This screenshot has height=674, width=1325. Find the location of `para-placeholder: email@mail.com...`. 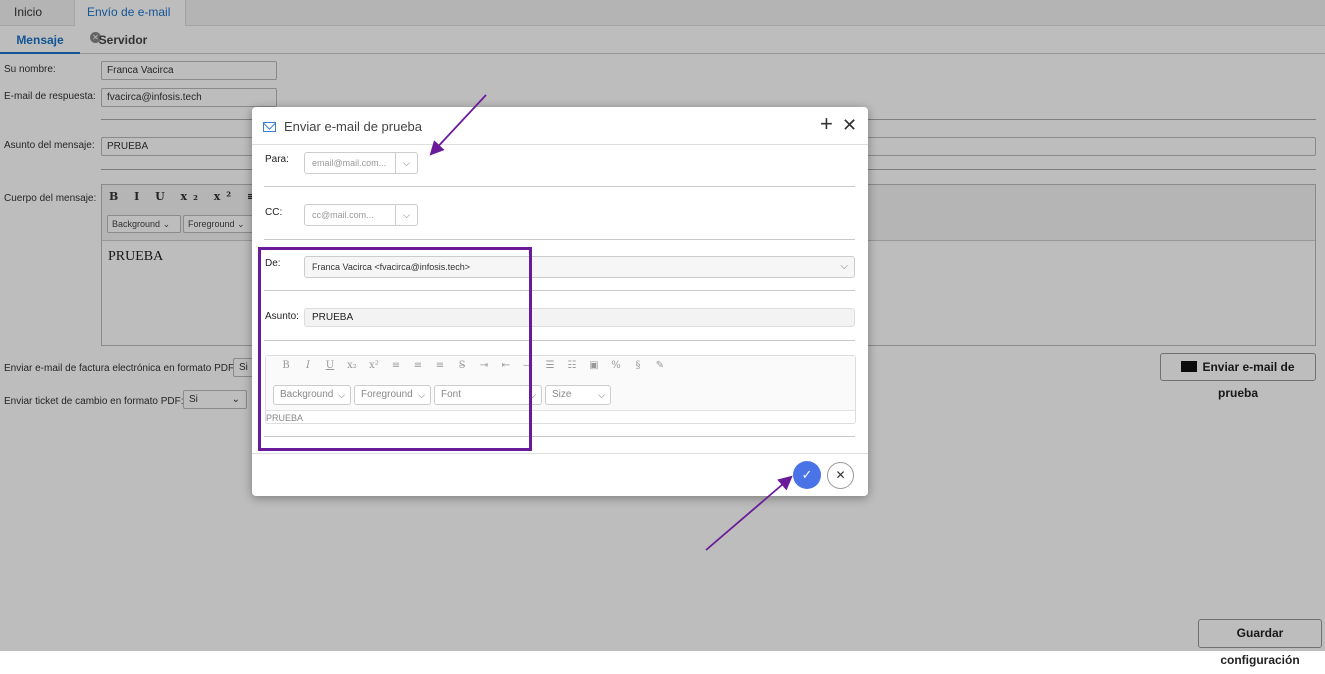

para-placeholder: email@mail.com... is located at coordinates (349, 163).